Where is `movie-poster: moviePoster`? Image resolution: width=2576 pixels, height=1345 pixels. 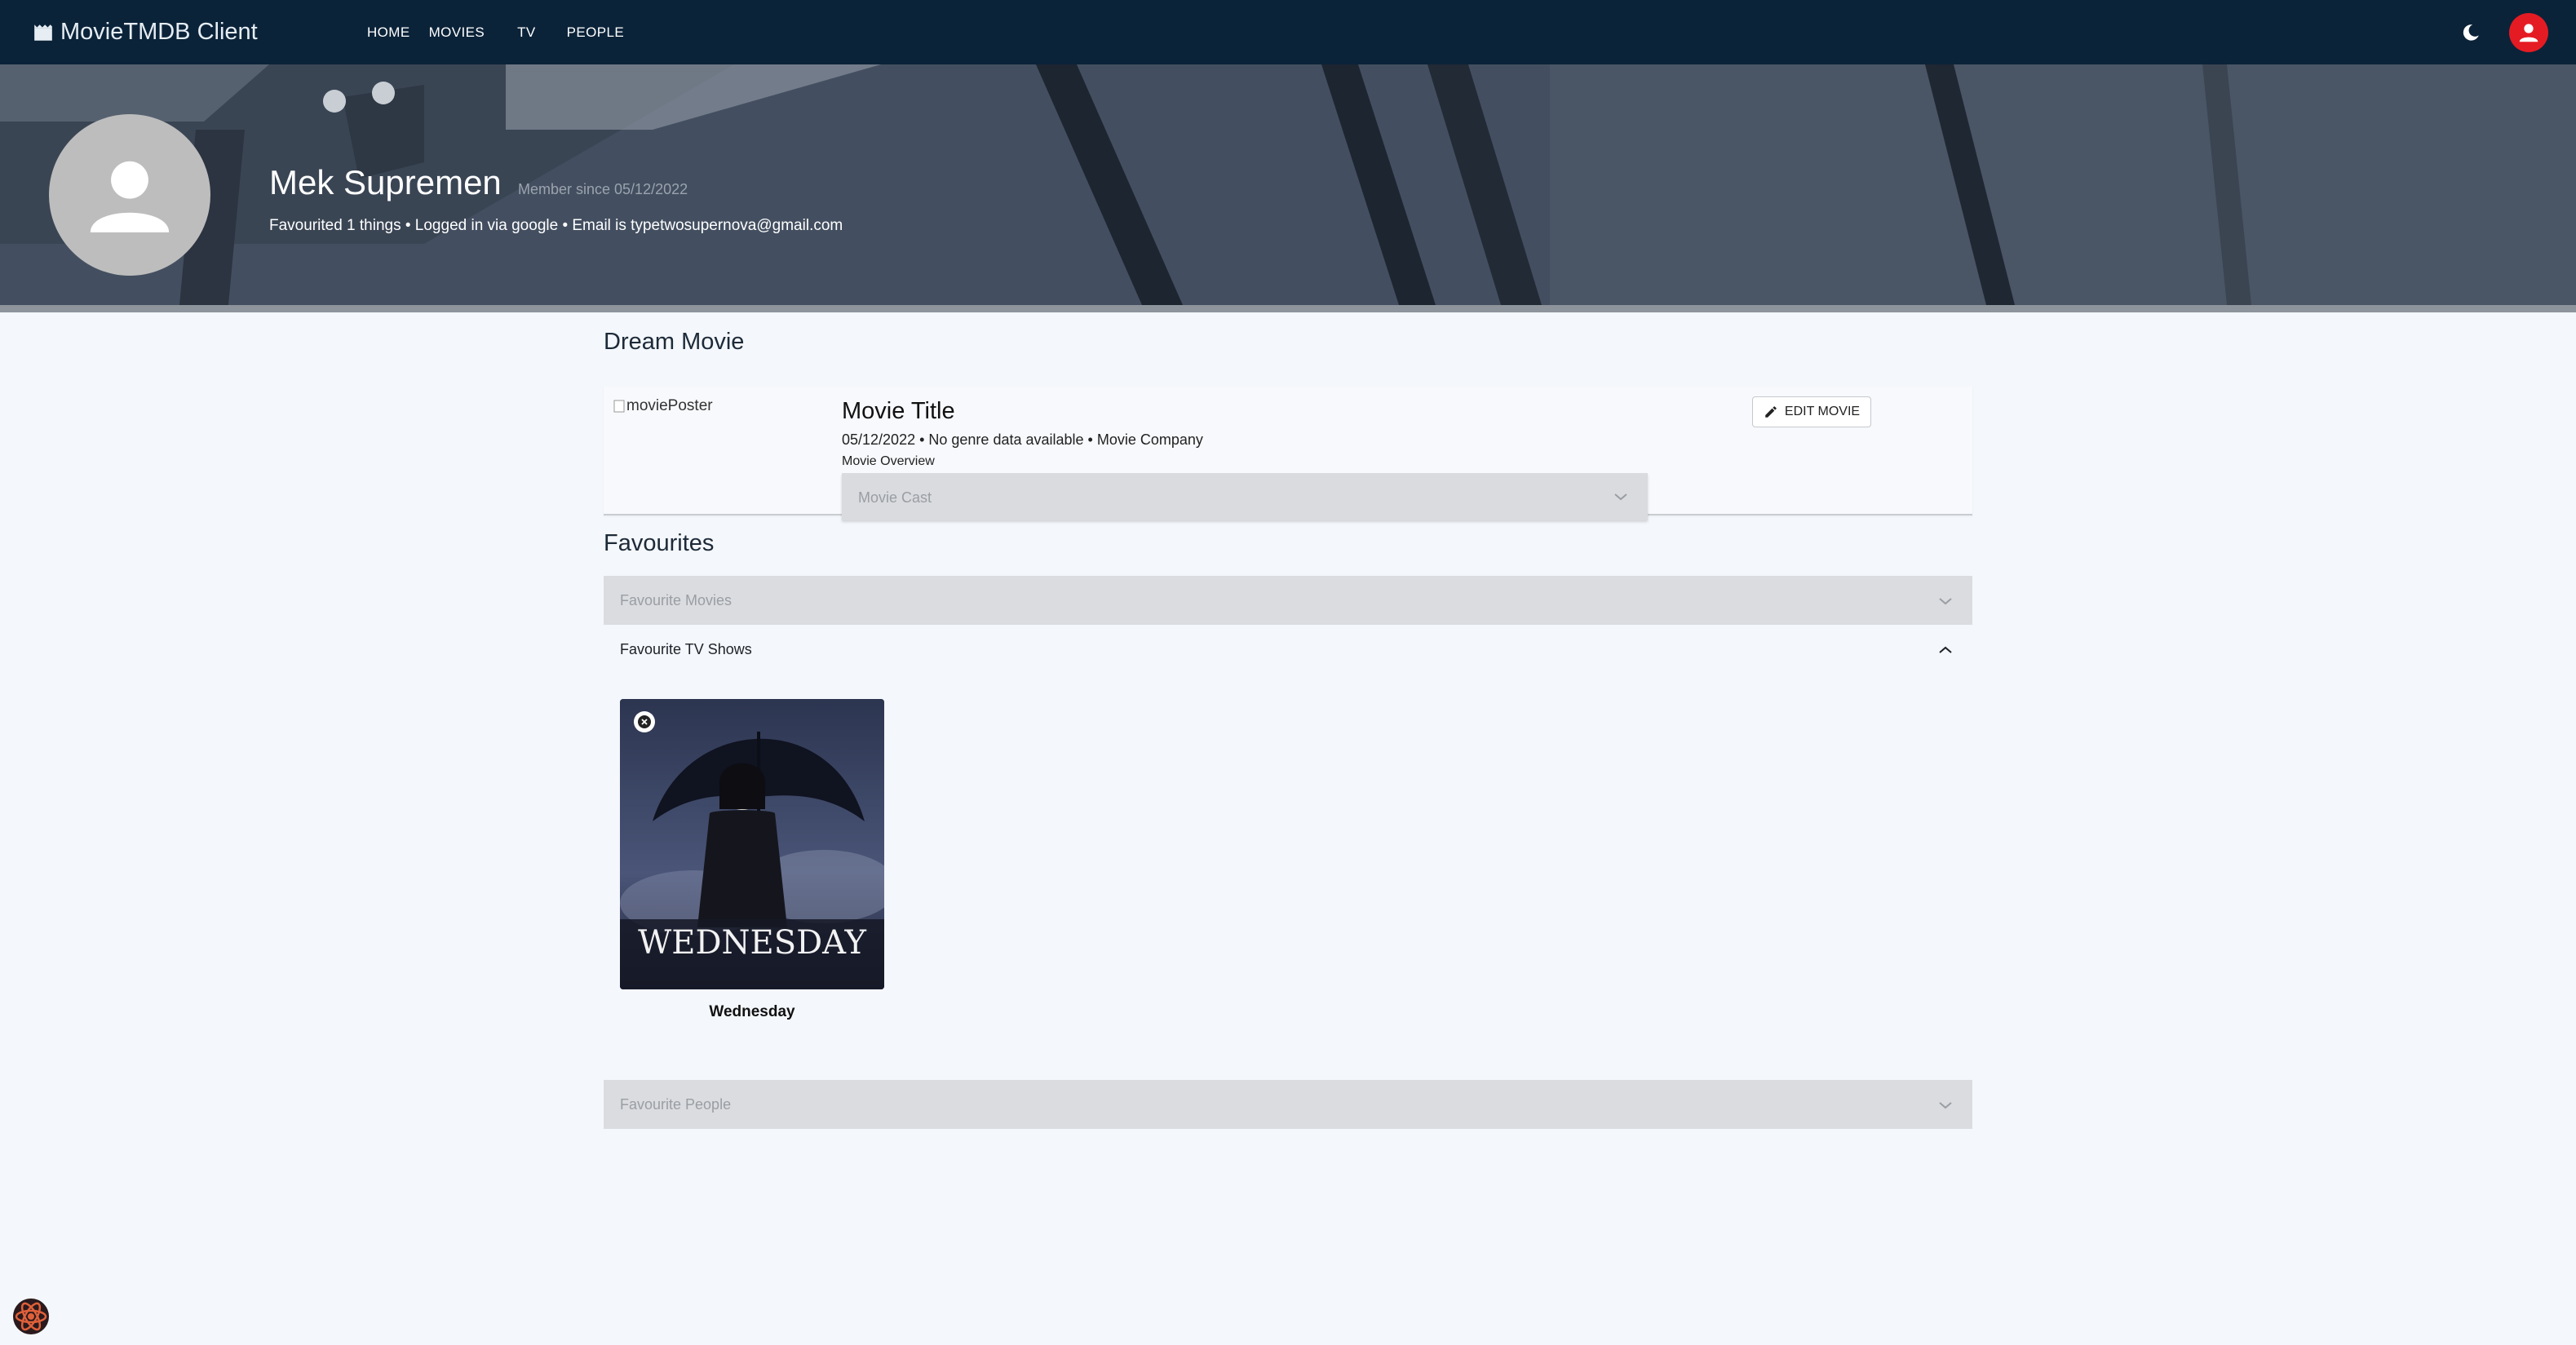
movie-poster: moviePoster is located at coordinates (663, 406).